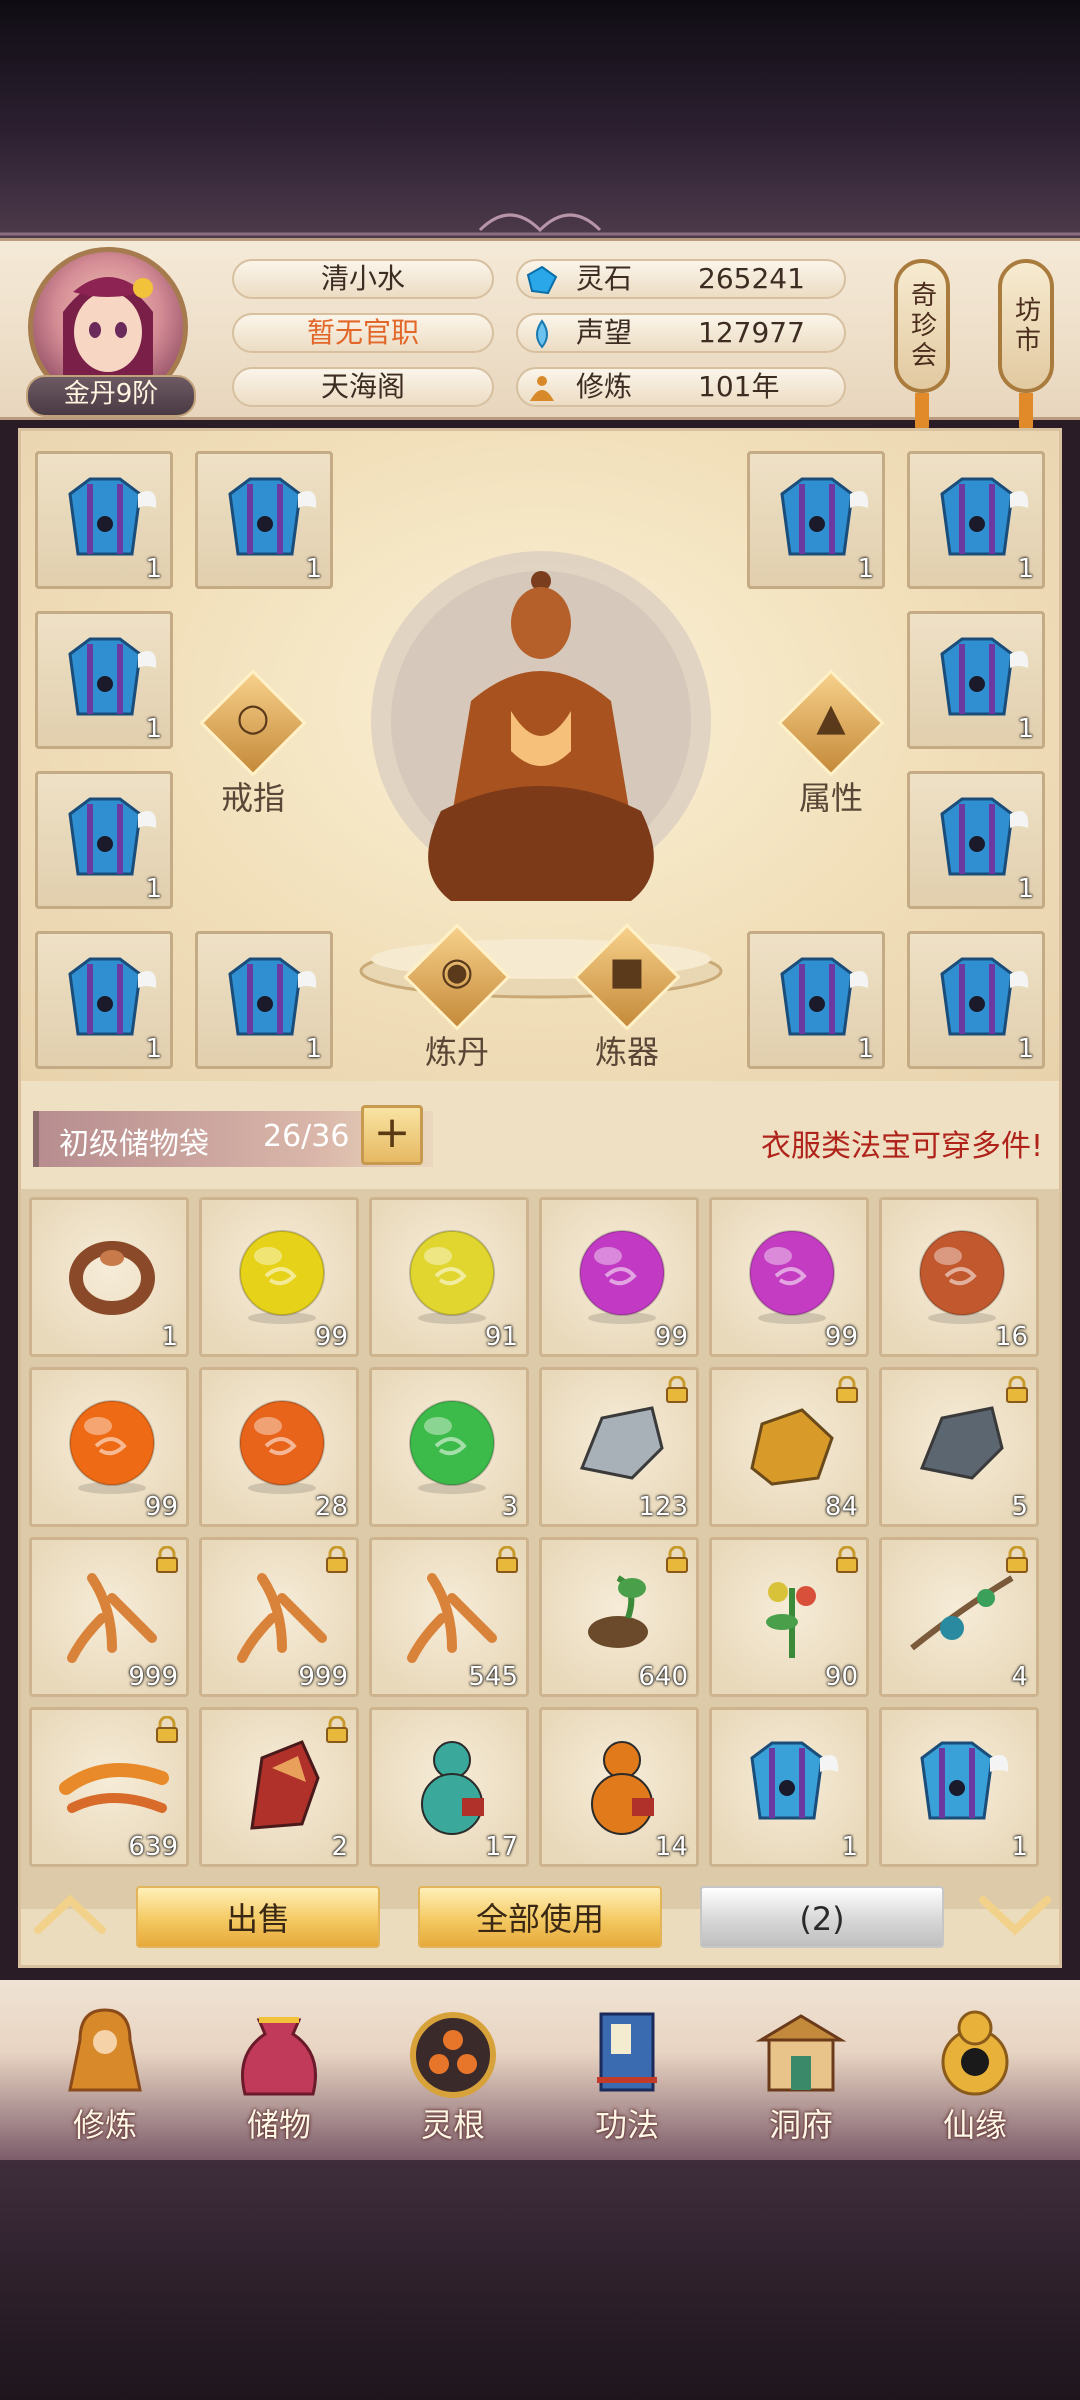 The width and height of the screenshot is (1080, 2400). Describe the element at coordinates (109, 1787) in the screenshot. I see `inventory-slot: 639` at that location.